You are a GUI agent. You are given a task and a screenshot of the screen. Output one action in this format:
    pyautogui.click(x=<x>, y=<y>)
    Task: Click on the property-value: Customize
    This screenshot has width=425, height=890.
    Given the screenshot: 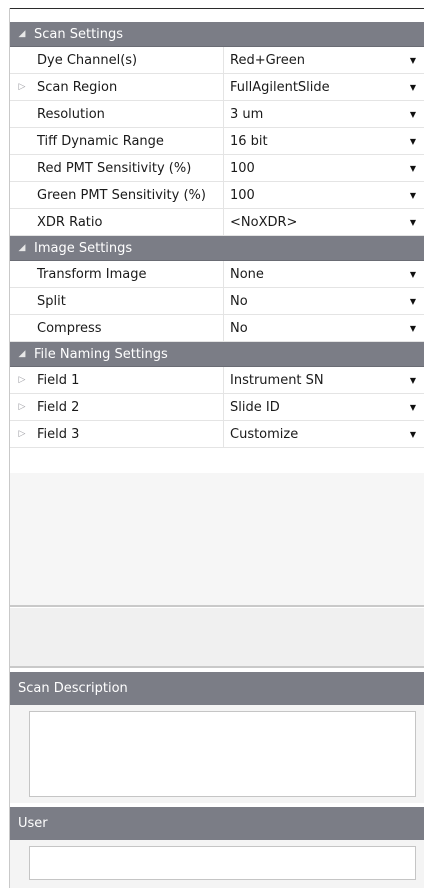 What is the action you would take?
    pyautogui.click(x=264, y=434)
    